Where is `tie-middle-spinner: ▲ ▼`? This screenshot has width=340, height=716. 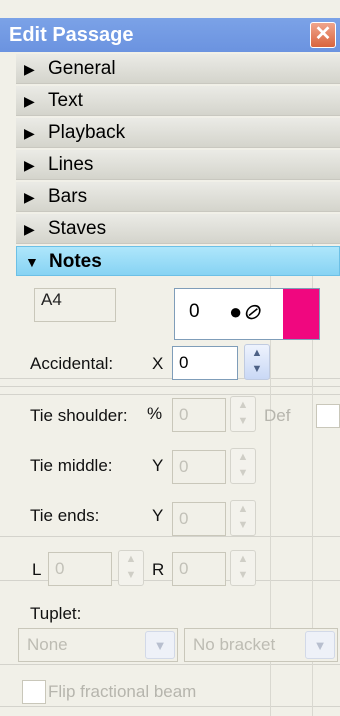 tie-middle-spinner: ▲ ▼ is located at coordinates (243, 466).